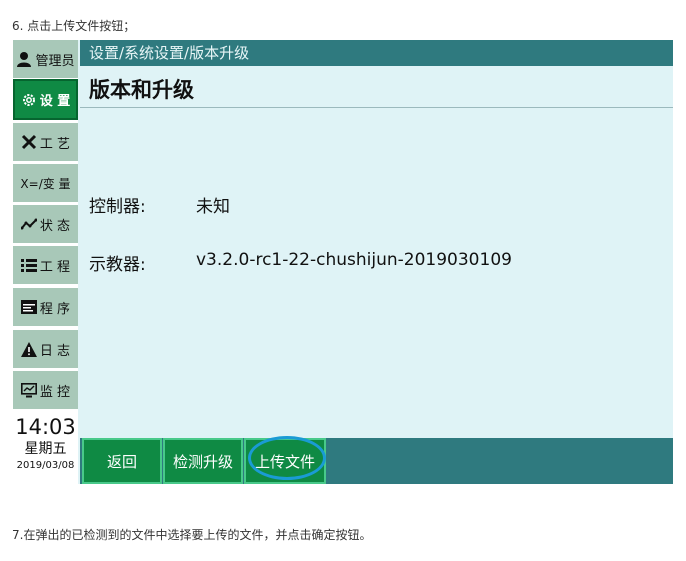 The width and height of the screenshot is (686, 561). Describe the element at coordinates (28, 265) in the screenshot. I see `list-icon` at that location.